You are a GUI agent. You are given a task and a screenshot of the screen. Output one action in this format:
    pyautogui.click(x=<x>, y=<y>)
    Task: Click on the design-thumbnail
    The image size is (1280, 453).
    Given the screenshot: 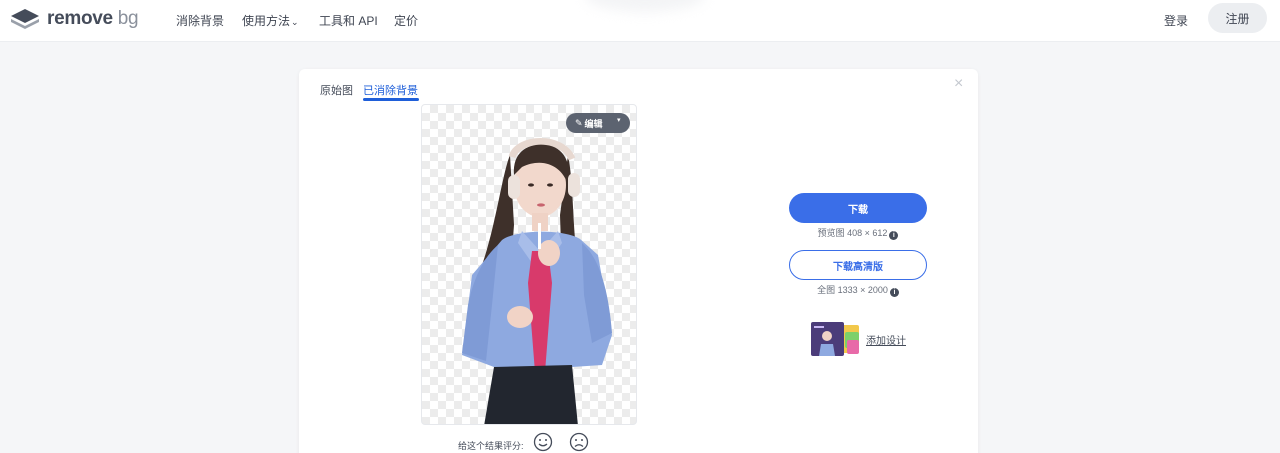 What is the action you would take?
    pyautogui.click(x=836, y=339)
    